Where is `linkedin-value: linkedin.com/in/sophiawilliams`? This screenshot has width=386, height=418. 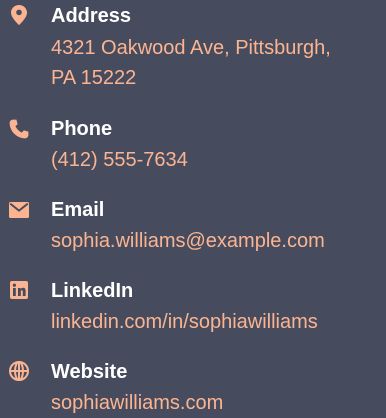
linkedin-value: linkedin.com/in/sophiawilliams is located at coordinates (184, 322).